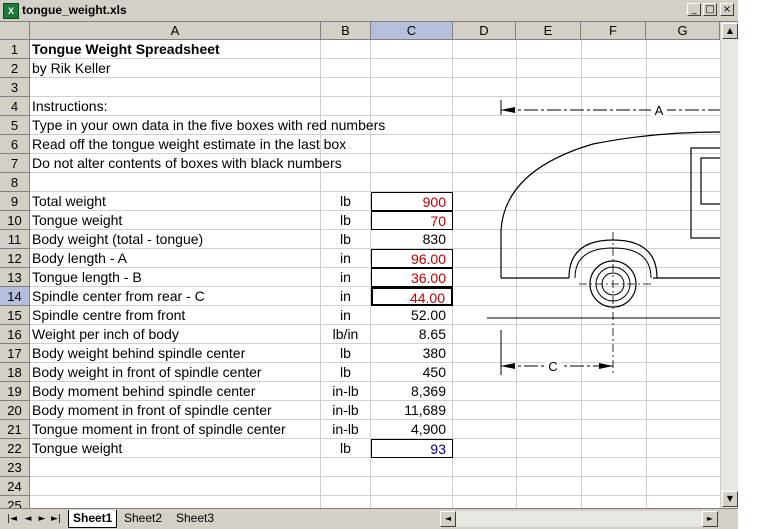 This screenshot has height=529, width=760. What do you see at coordinates (346, 258) in the screenshot?
I see `cell-b12: in` at bounding box center [346, 258].